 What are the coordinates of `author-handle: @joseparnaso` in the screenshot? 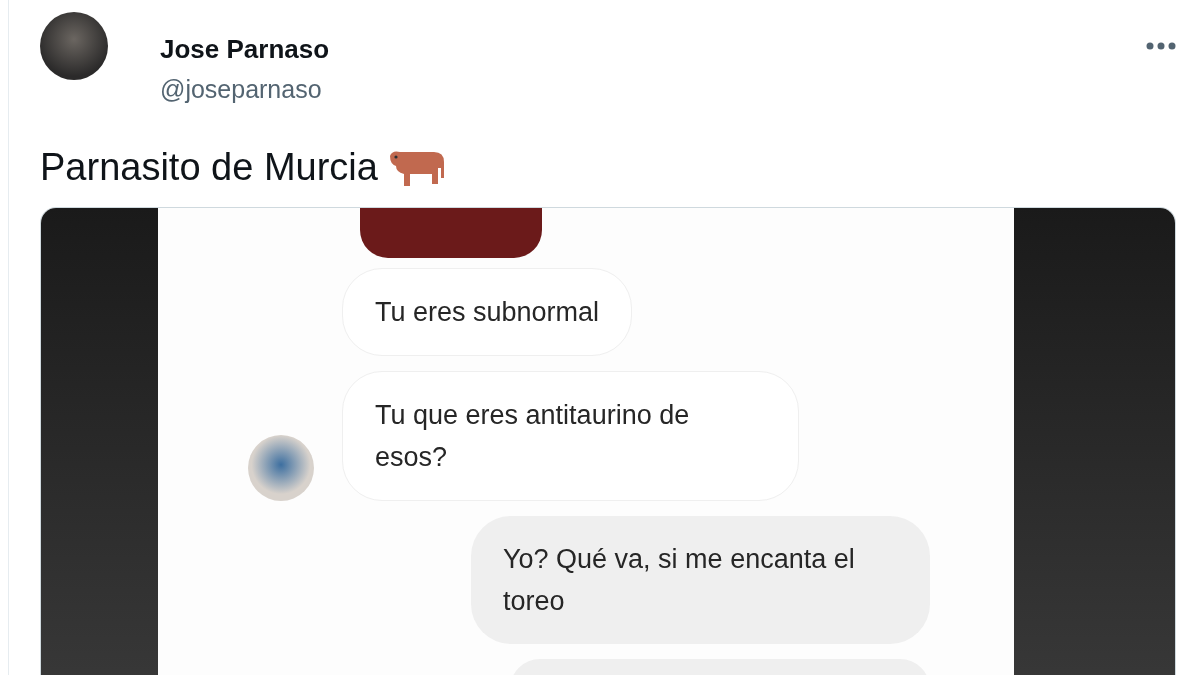 It's located at (245, 89).